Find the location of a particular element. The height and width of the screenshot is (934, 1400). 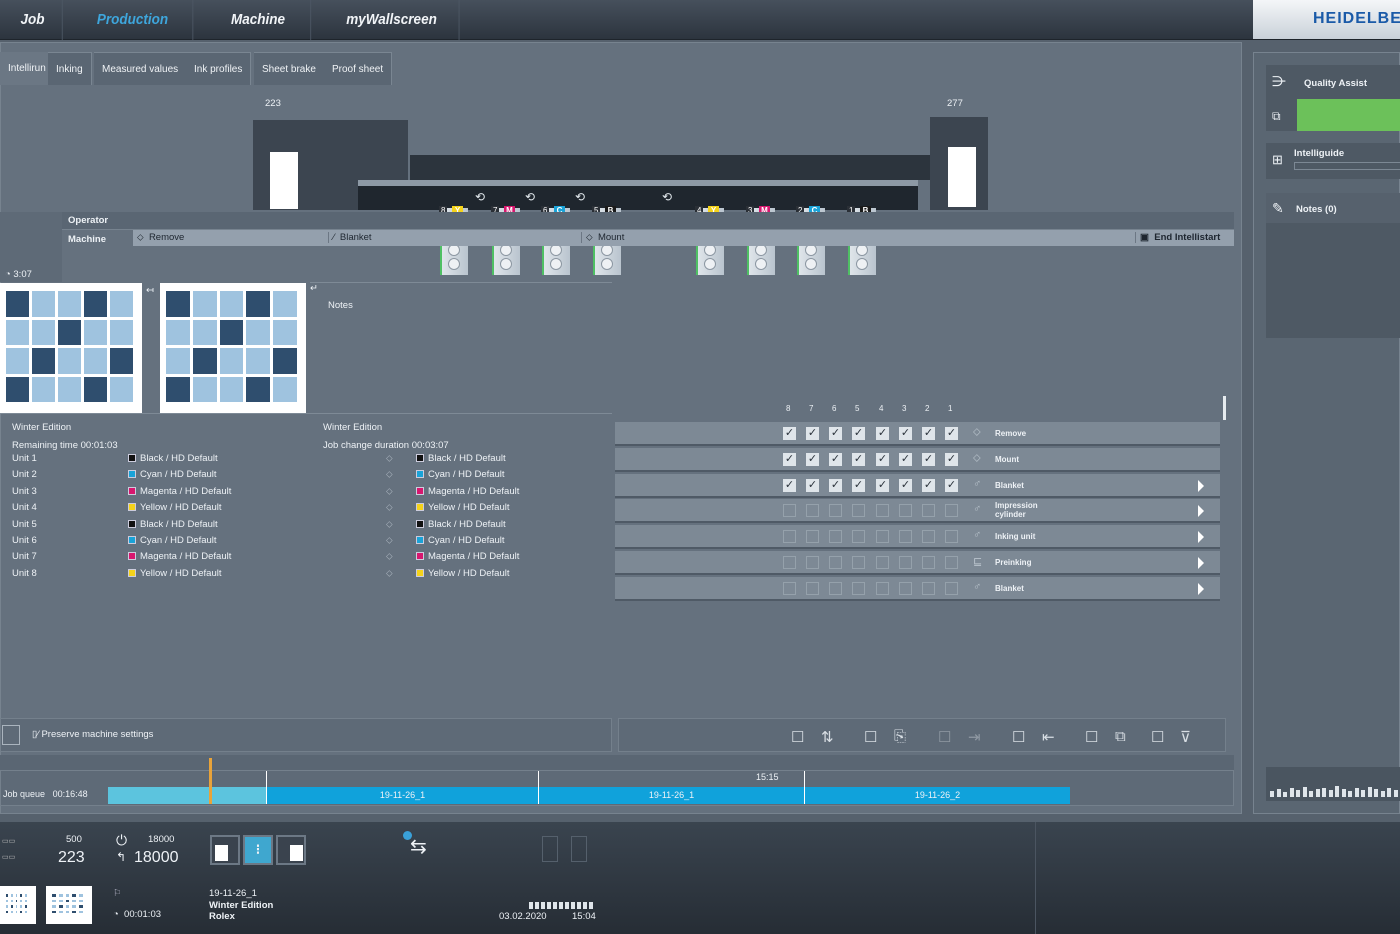

delivery-mode-button is located at coordinates (291, 850).